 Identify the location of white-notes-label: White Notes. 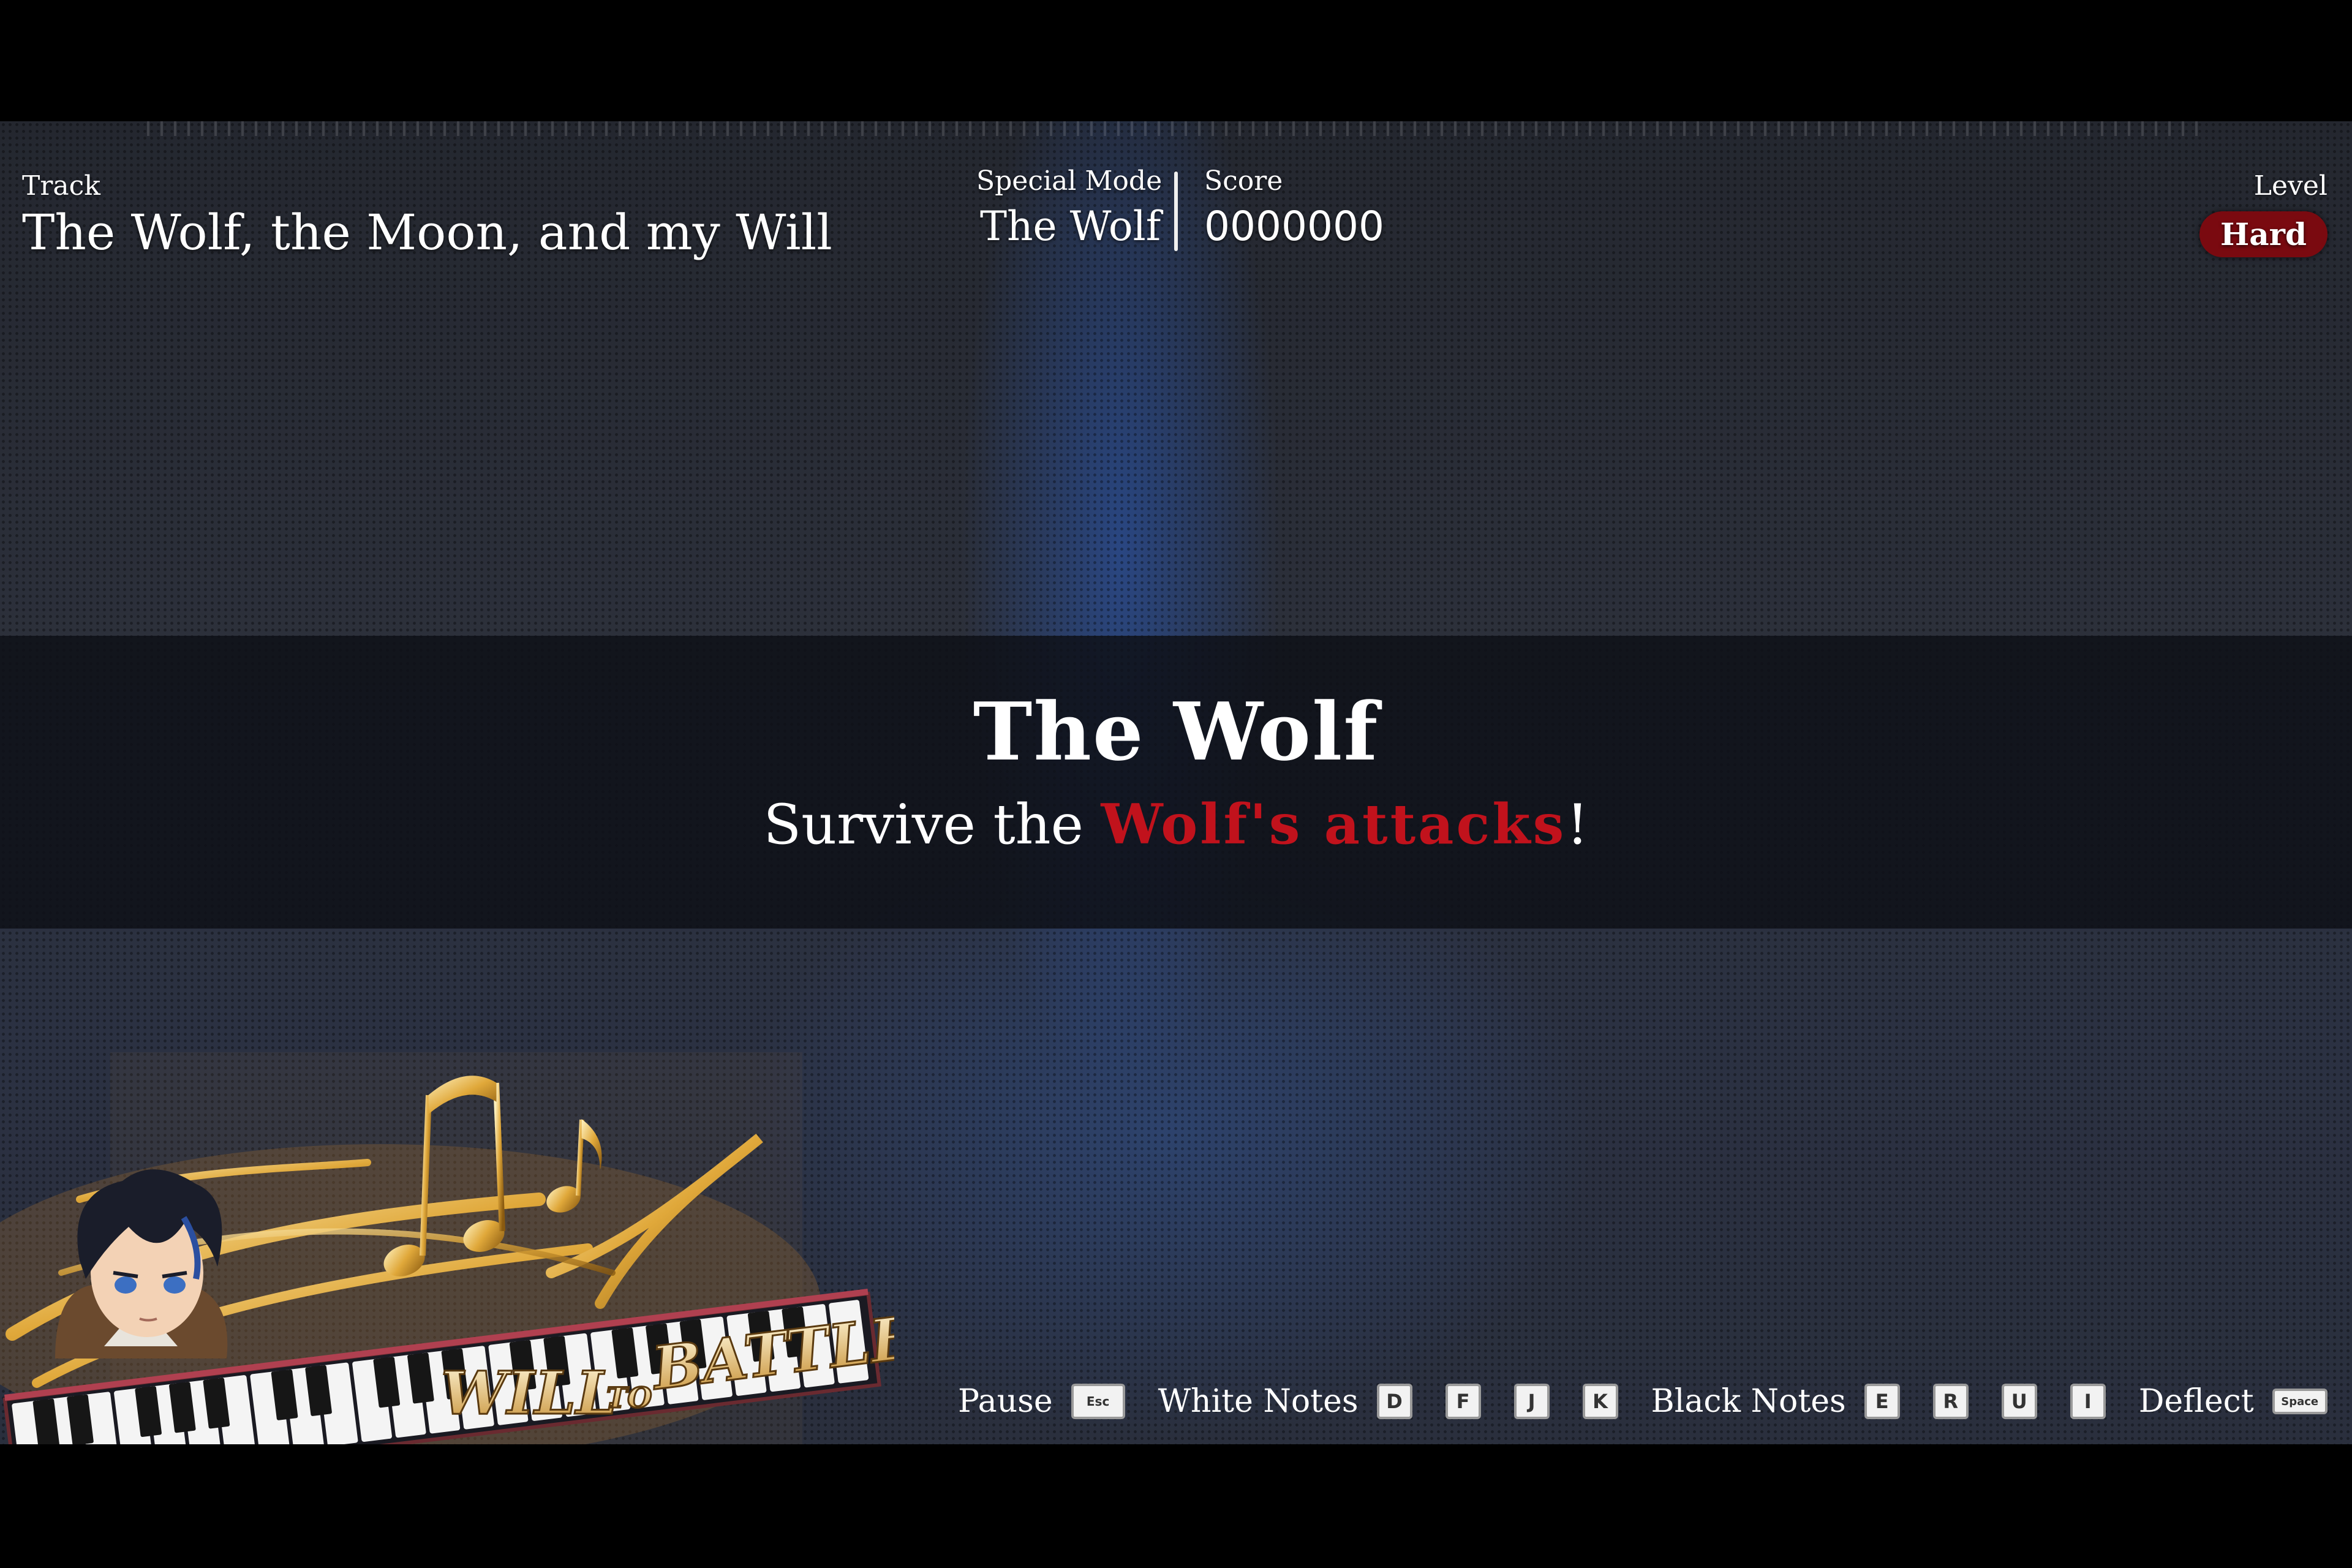
(1258, 1401).